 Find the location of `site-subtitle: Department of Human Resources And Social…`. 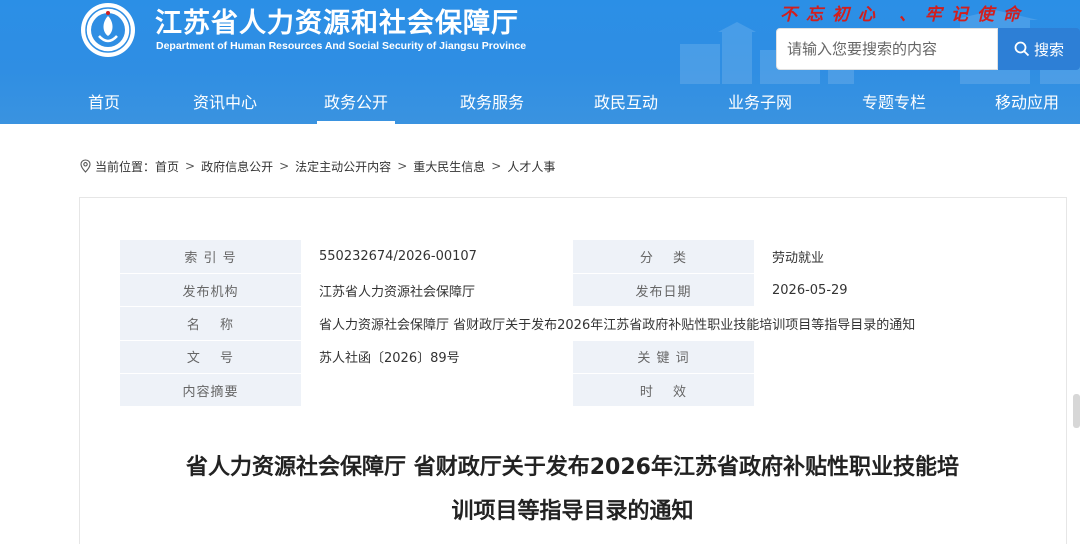

site-subtitle: Department of Human Resources And Social… is located at coordinates (341, 46).